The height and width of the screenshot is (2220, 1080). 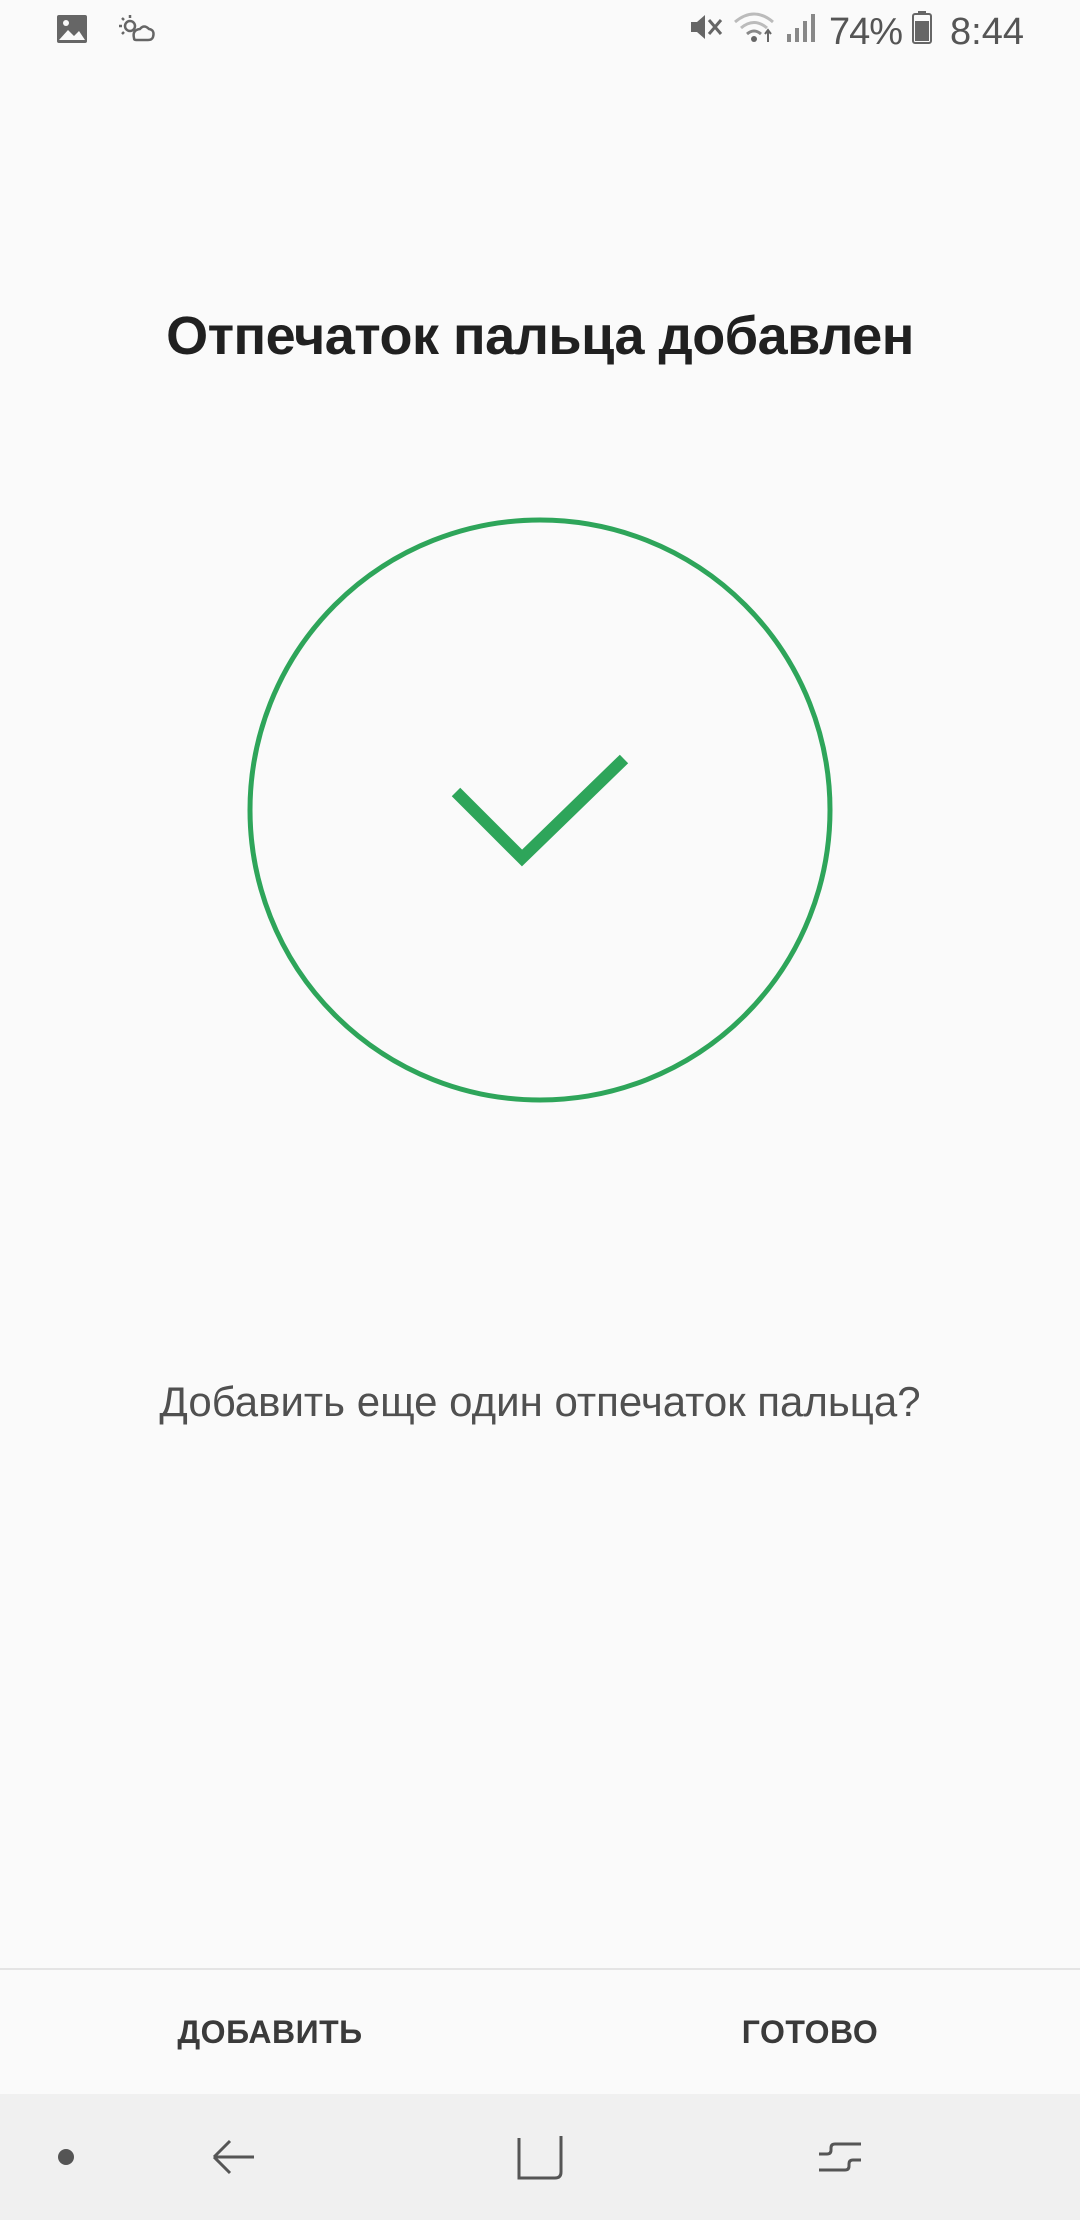 What do you see at coordinates (137, 31) in the screenshot?
I see `weather-icon` at bounding box center [137, 31].